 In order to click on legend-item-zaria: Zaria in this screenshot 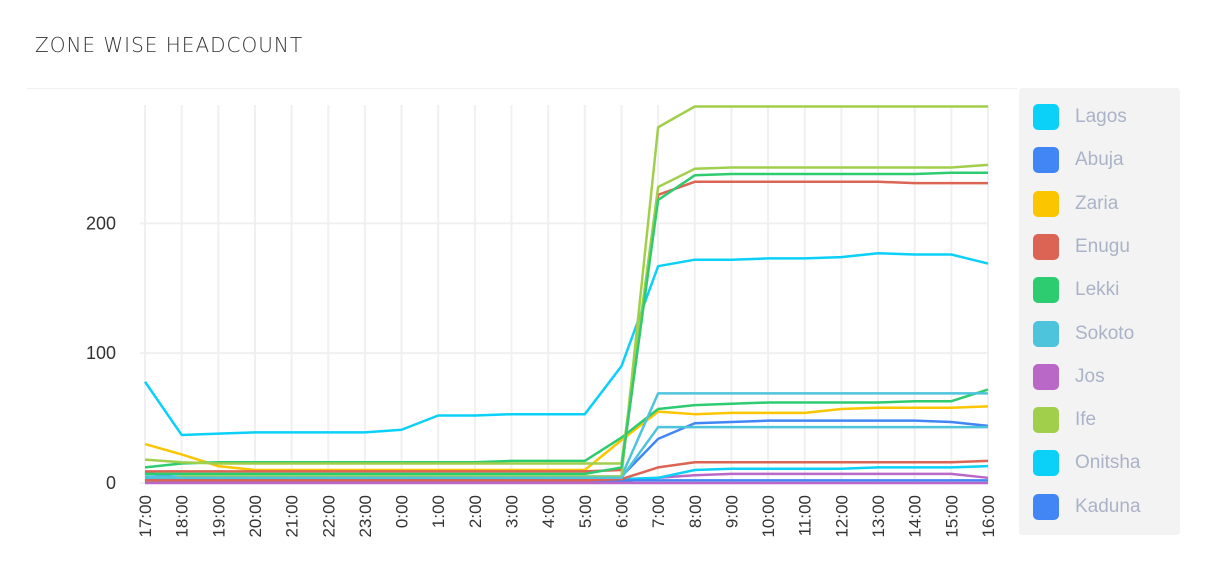, I will do `click(1076, 203)`.